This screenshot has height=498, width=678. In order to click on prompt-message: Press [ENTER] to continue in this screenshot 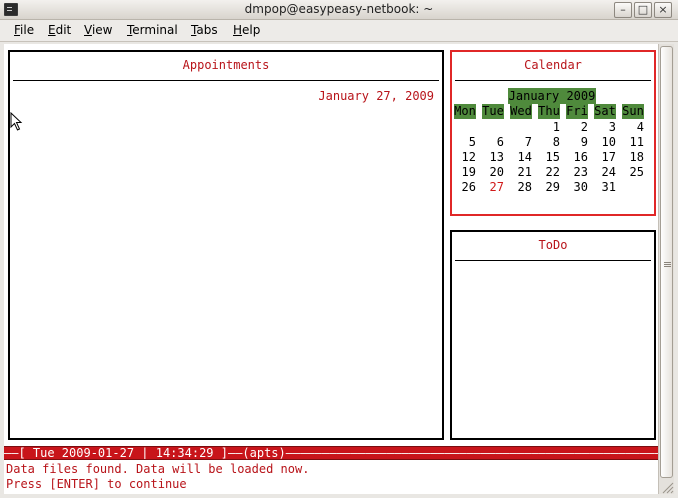, I will do `click(96, 484)`.